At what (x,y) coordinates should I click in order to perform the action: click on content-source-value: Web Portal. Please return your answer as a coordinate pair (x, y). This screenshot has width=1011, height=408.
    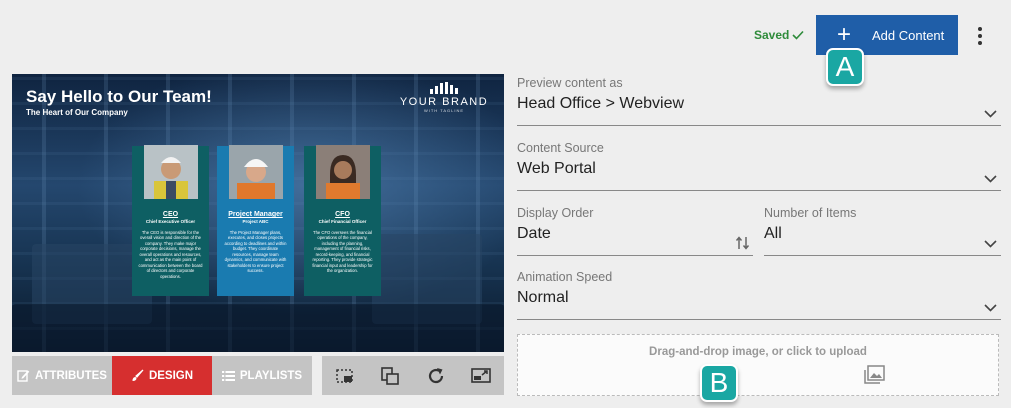
    Looking at the image, I should click on (556, 168).